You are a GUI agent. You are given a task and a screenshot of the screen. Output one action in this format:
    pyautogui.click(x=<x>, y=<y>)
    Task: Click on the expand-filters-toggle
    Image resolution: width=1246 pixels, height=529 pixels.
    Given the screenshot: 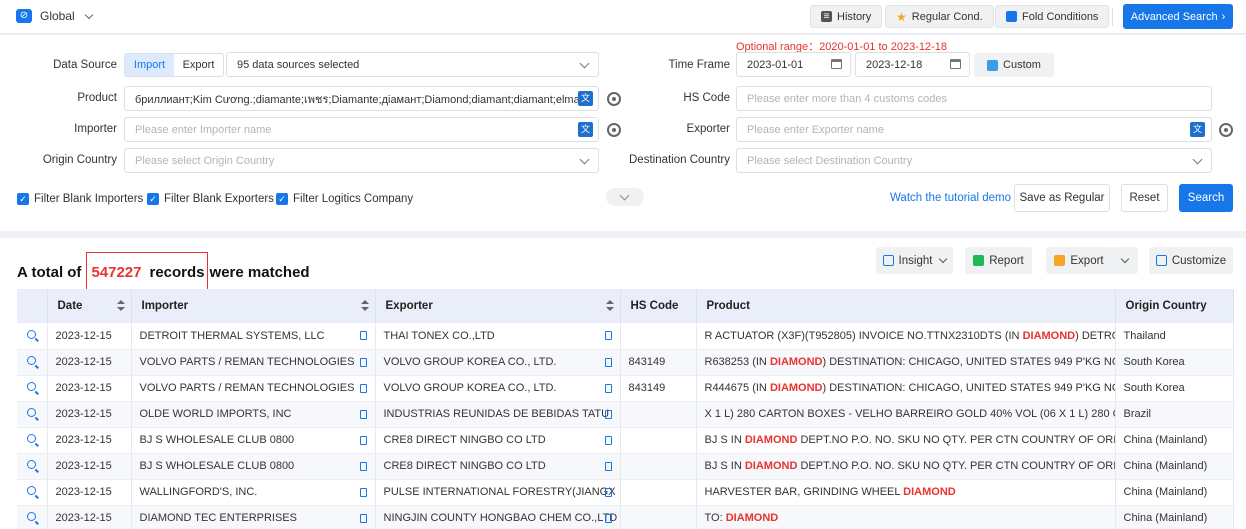 What is the action you would take?
    pyautogui.click(x=625, y=197)
    